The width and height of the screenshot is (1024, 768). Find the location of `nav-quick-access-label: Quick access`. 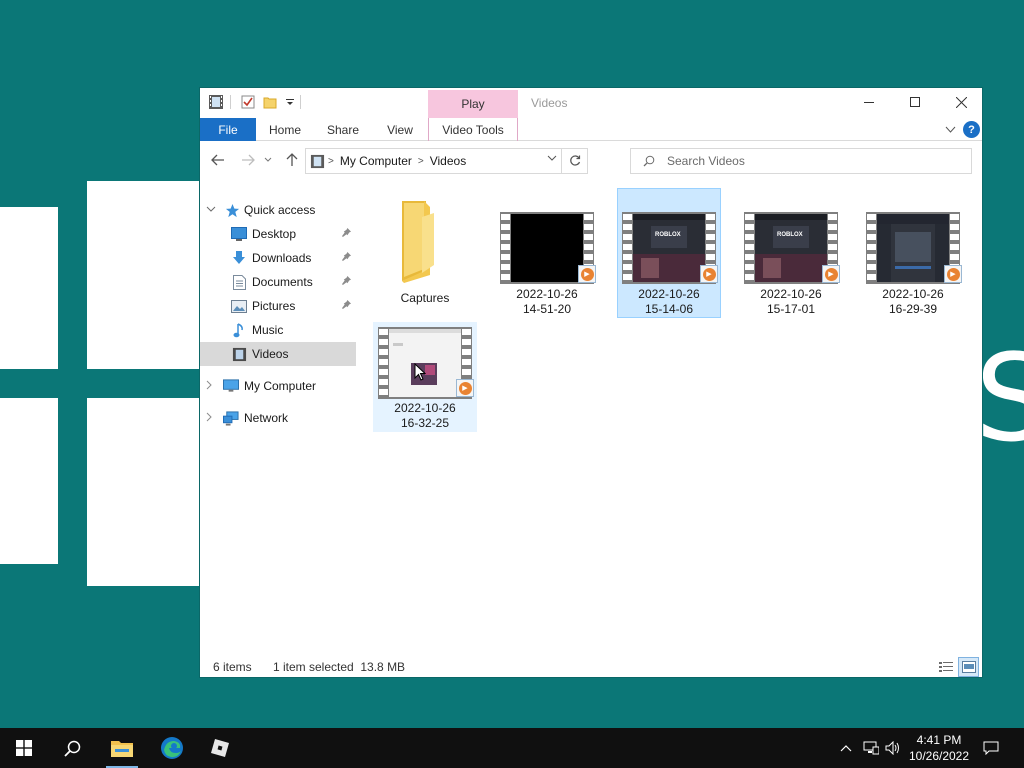

nav-quick-access-label: Quick access is located at coordinates (280, 210).